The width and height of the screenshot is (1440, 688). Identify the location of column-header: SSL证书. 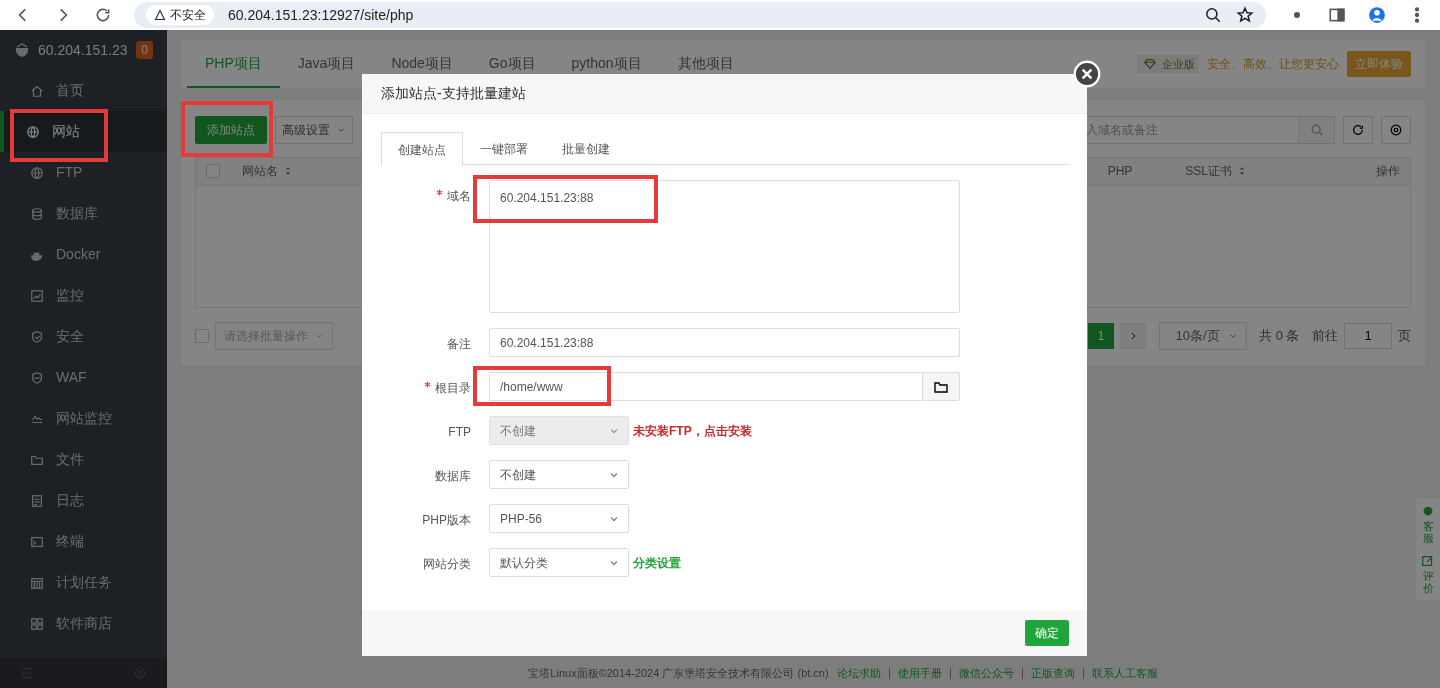
(1208, 171).